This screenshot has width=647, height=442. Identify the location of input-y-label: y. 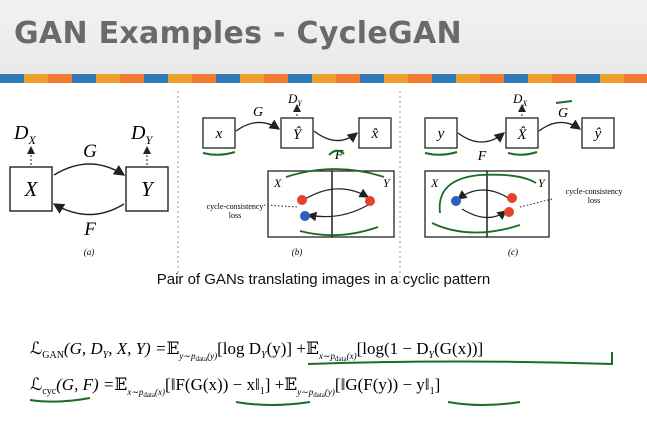
(440, 134).